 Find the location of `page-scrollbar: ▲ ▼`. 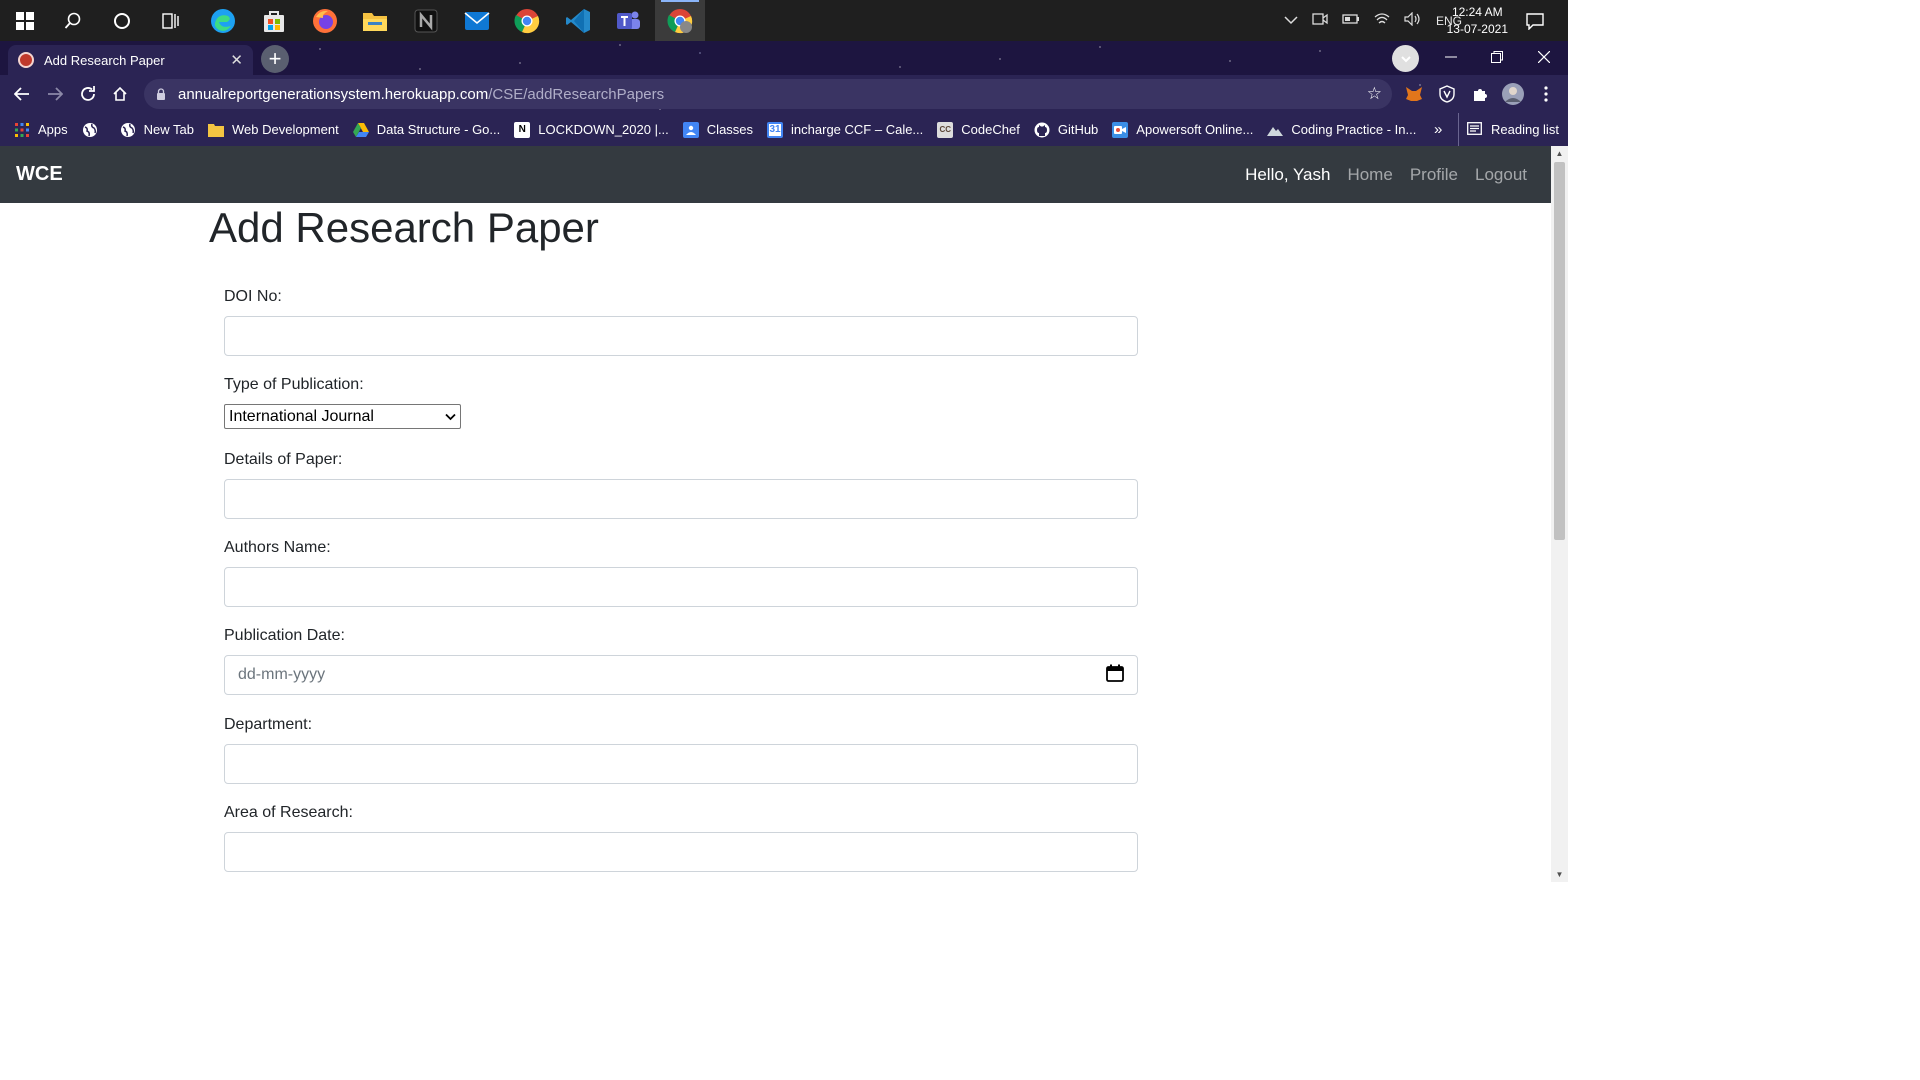

page-scrollbar: ▲ ▼ is located at coordinates (1559, 514).